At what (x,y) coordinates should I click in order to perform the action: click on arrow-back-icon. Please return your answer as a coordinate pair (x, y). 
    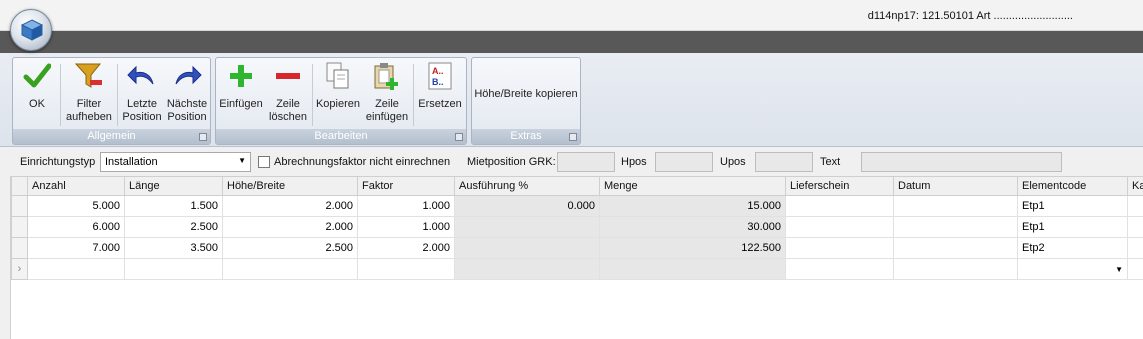
    Looking at the image, I should click on (140, 75).